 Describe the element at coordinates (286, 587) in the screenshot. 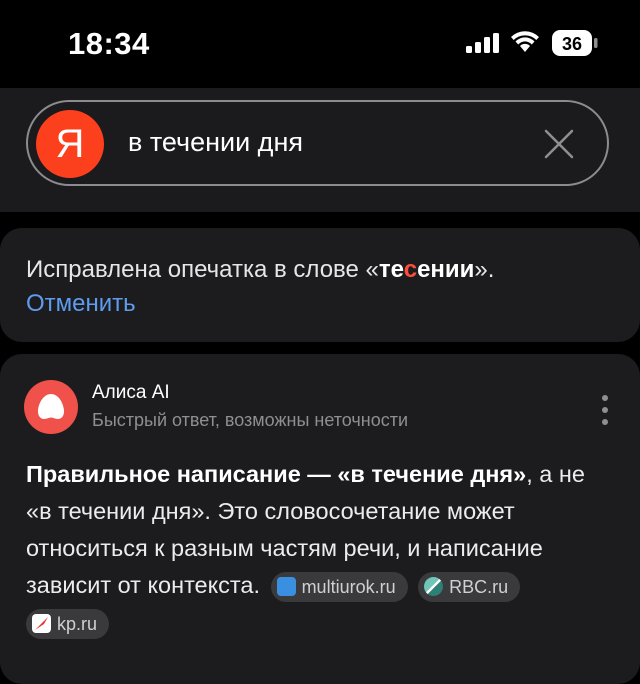

I see `multiurok-icon` at that location.